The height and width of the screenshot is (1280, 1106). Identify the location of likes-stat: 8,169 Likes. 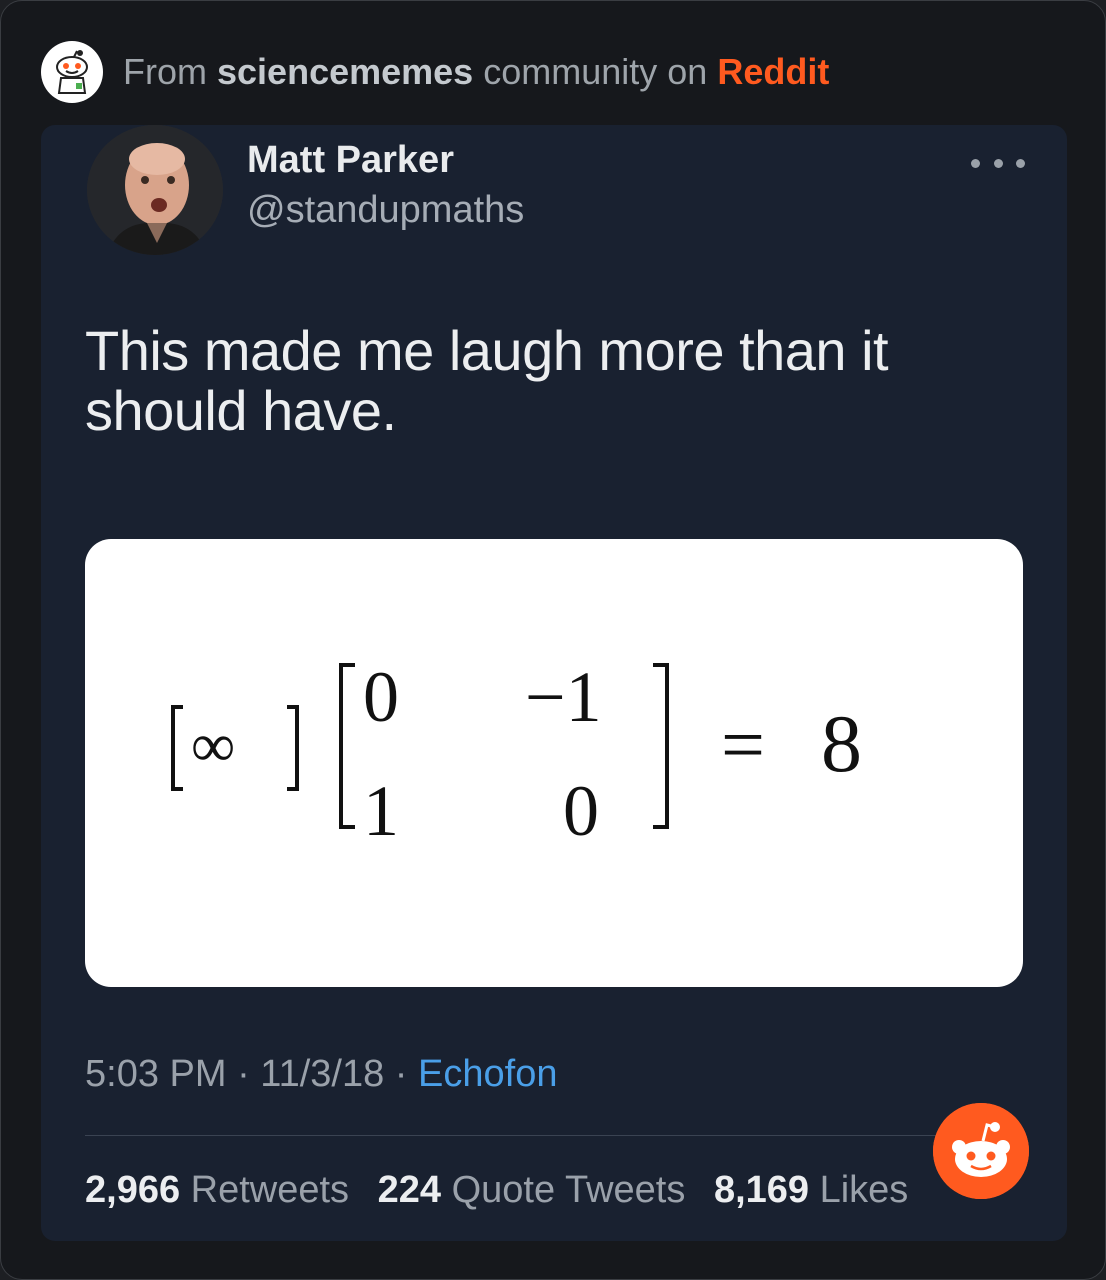
(811, 1190).